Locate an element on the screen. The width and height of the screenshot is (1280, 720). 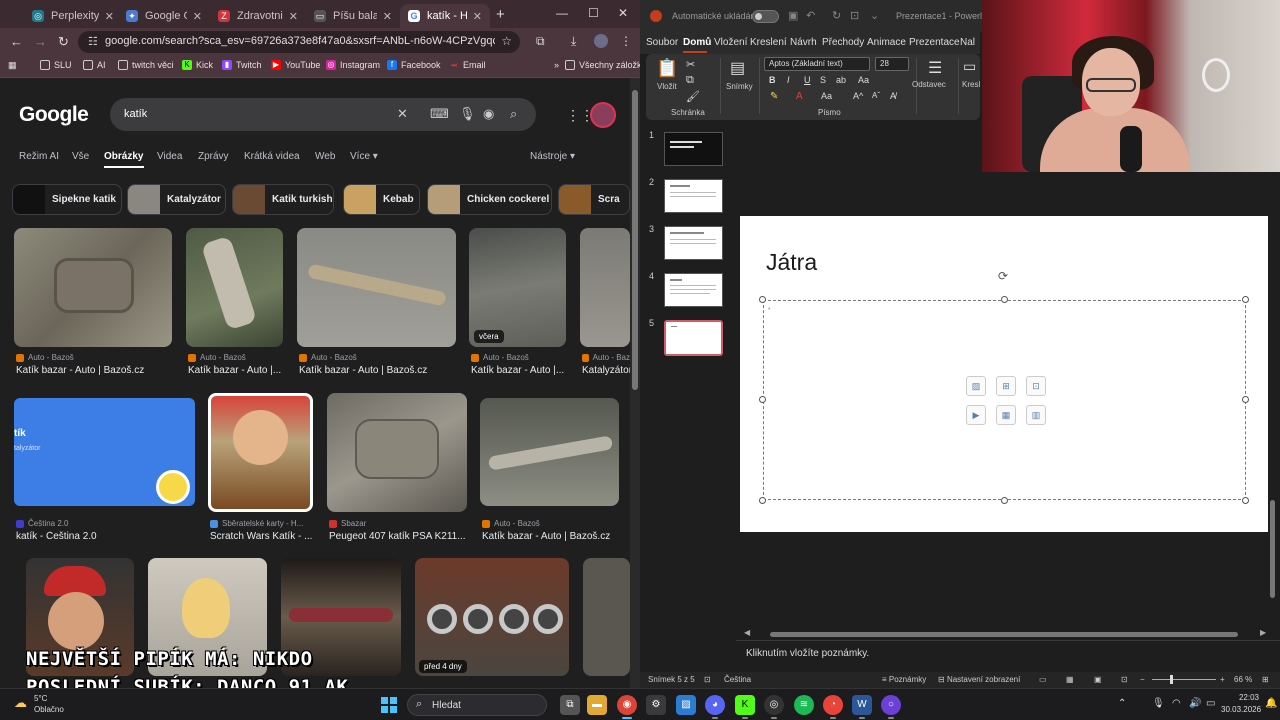
bookmark-star-icon: ☆ is located at coordinates (506, 41).